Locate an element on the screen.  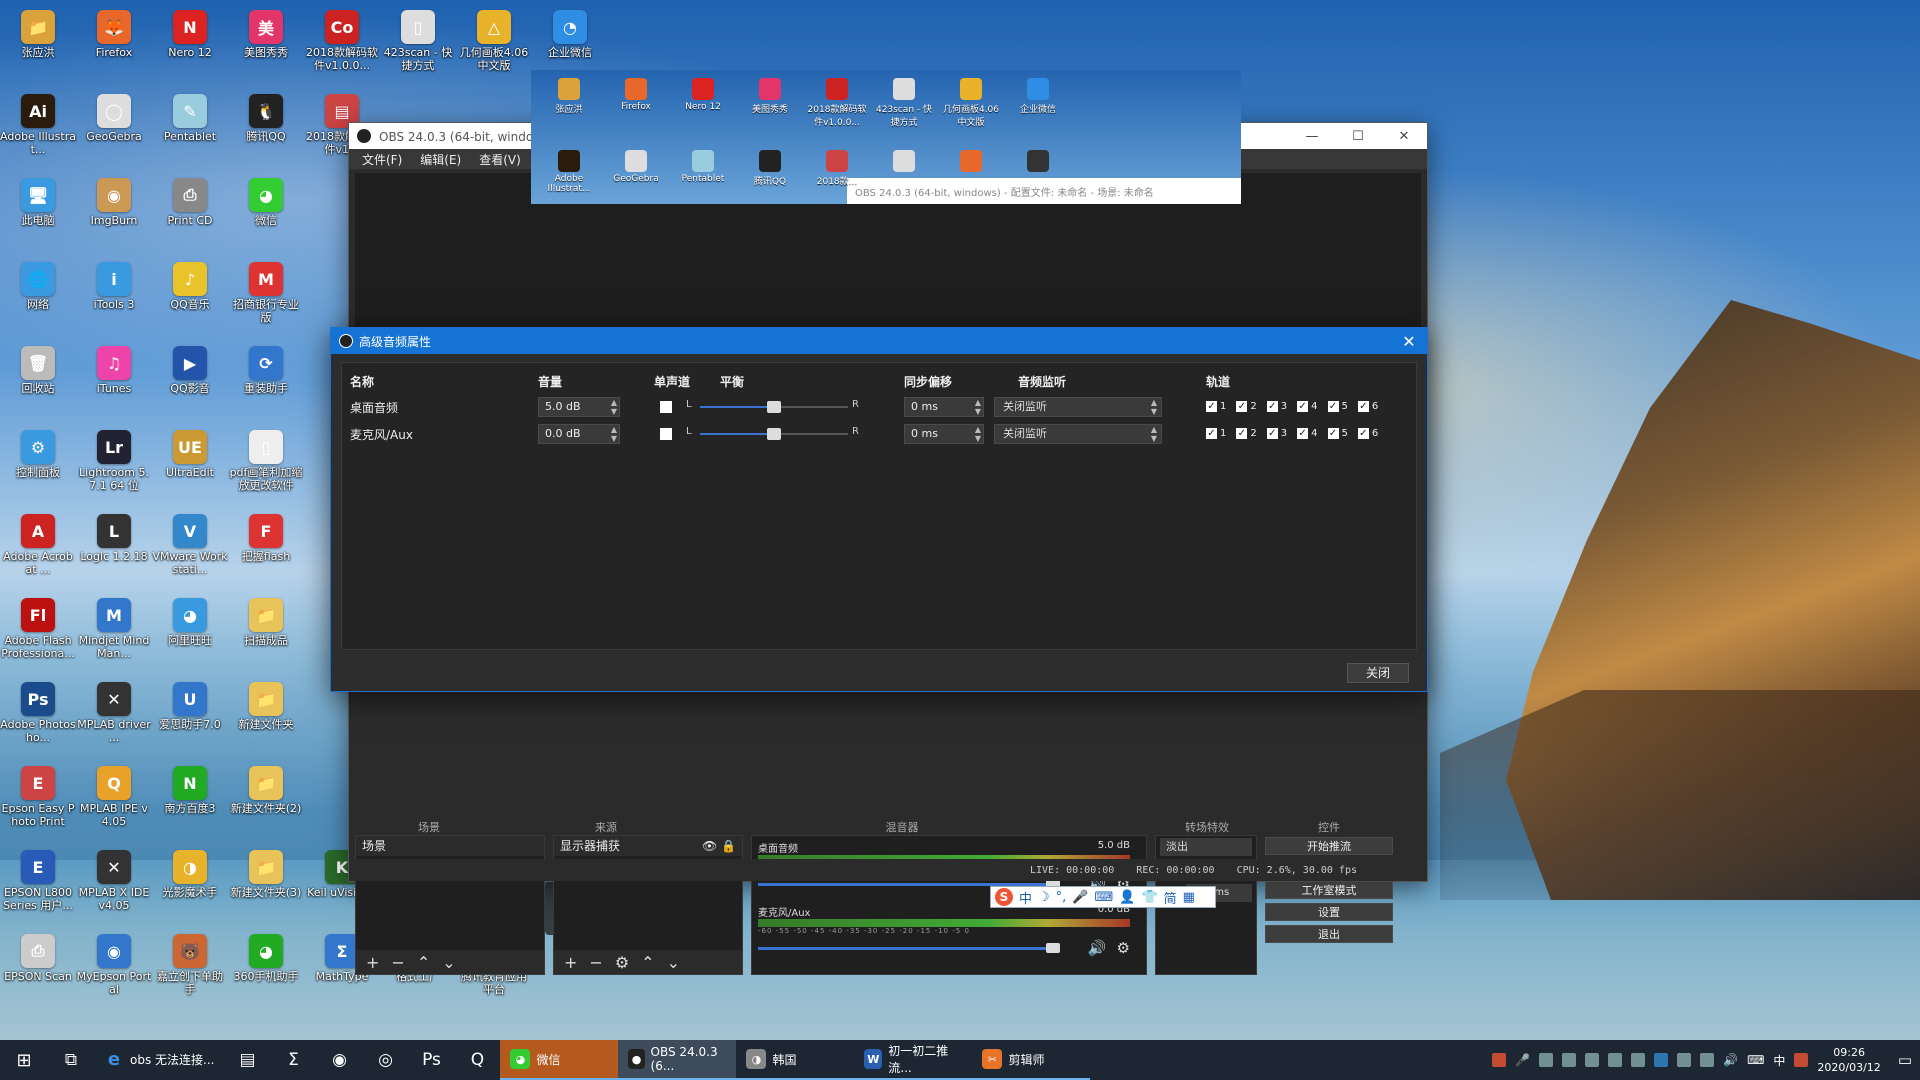
desktop-icon: 🐻 嘉立创下单助手 is located at coordinates (190, 964).